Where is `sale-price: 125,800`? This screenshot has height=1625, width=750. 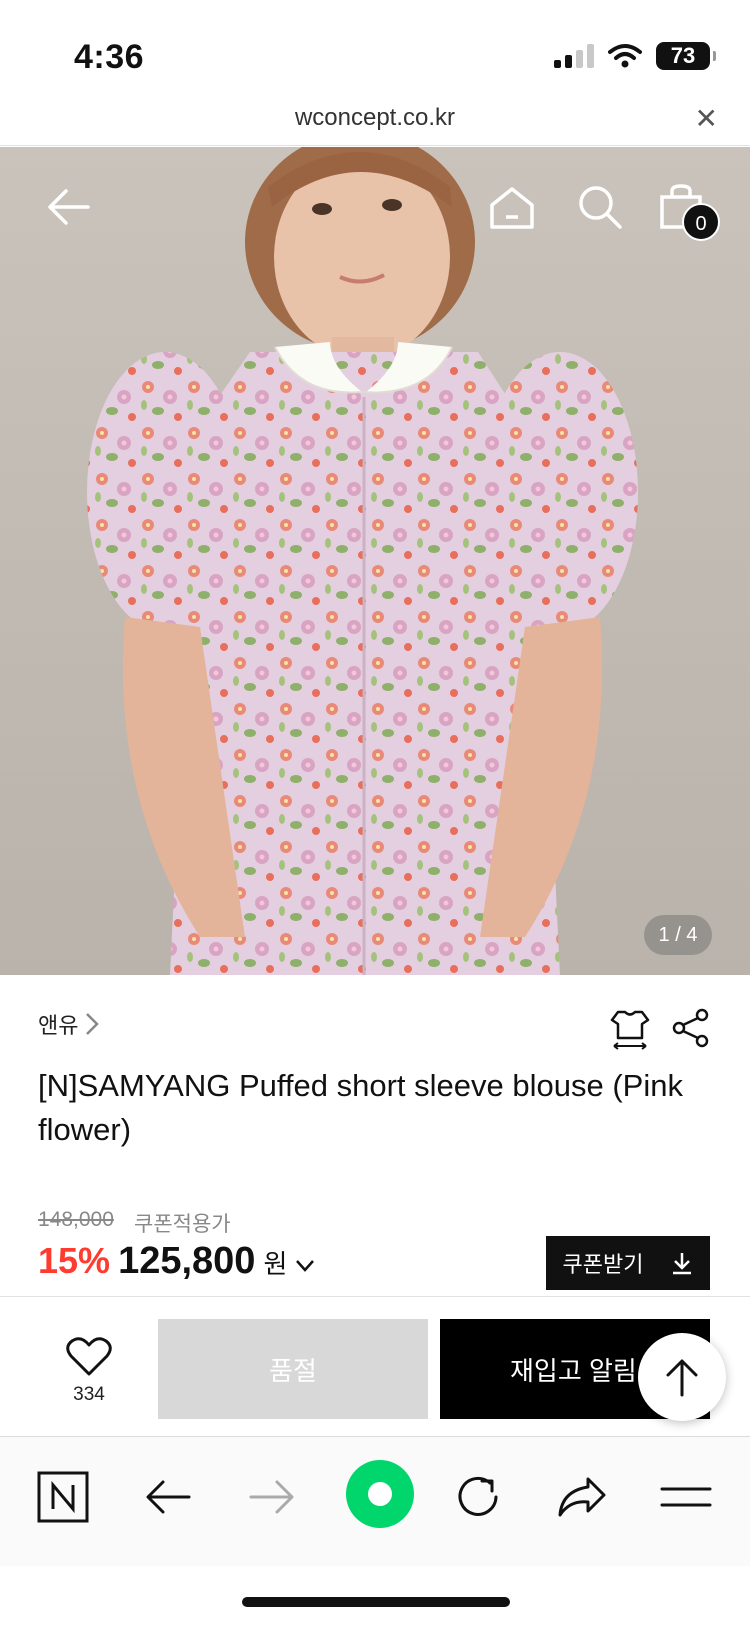 sale-price: 125,800 is located at coordinates (187, 1261).